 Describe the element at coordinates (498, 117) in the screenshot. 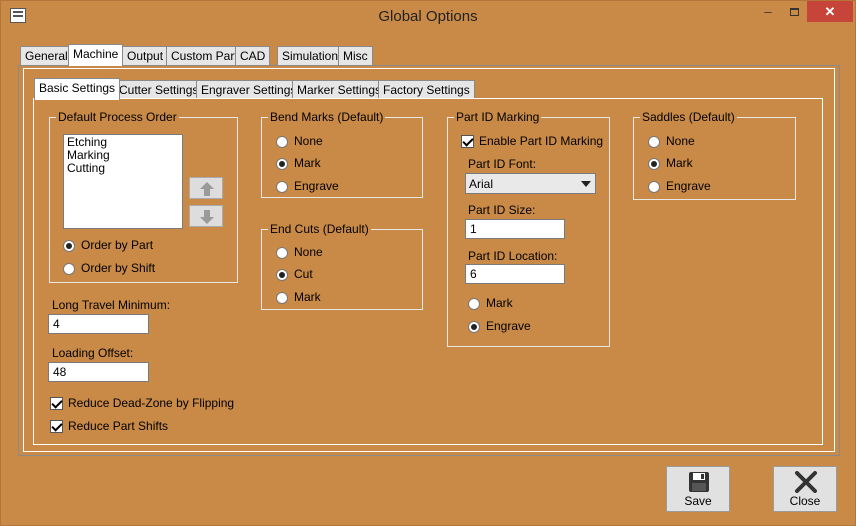

I see `part-id-title: Part ID Marking` at that location.